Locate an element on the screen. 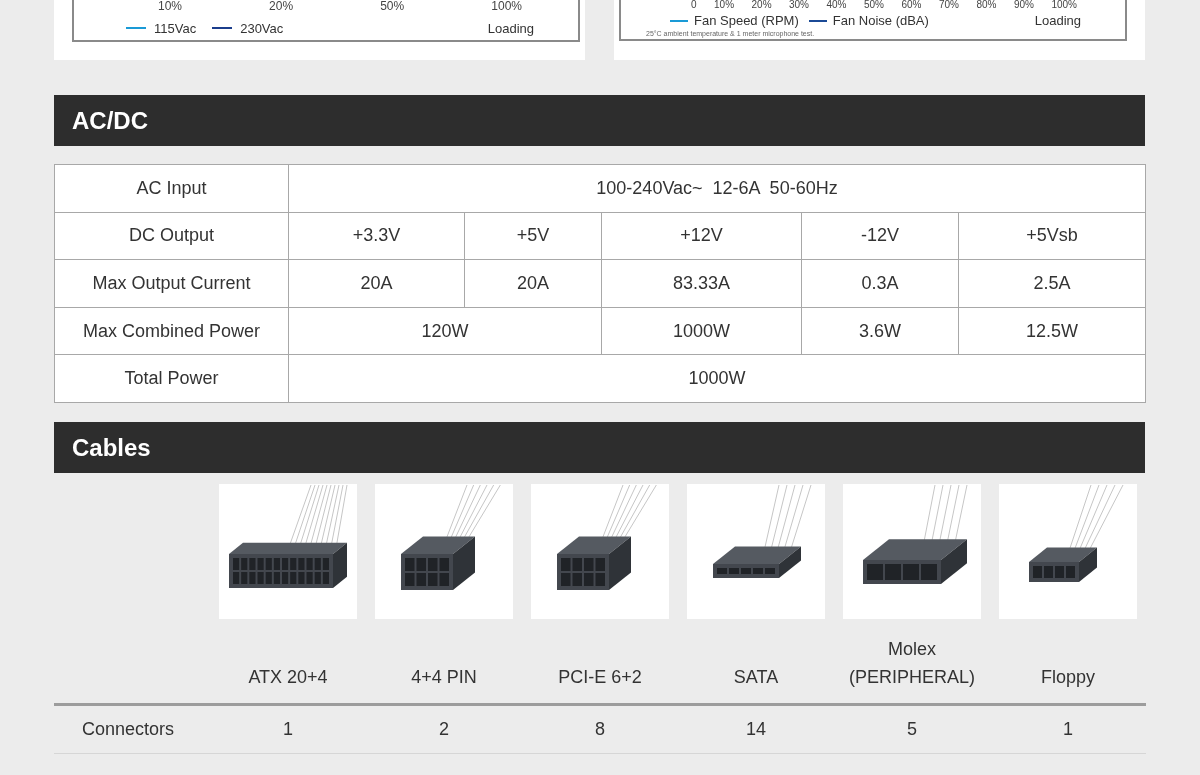 This screenshot has width=1200, height=775. column-header: ATX 20+4 is located at coordinates (288, 677).